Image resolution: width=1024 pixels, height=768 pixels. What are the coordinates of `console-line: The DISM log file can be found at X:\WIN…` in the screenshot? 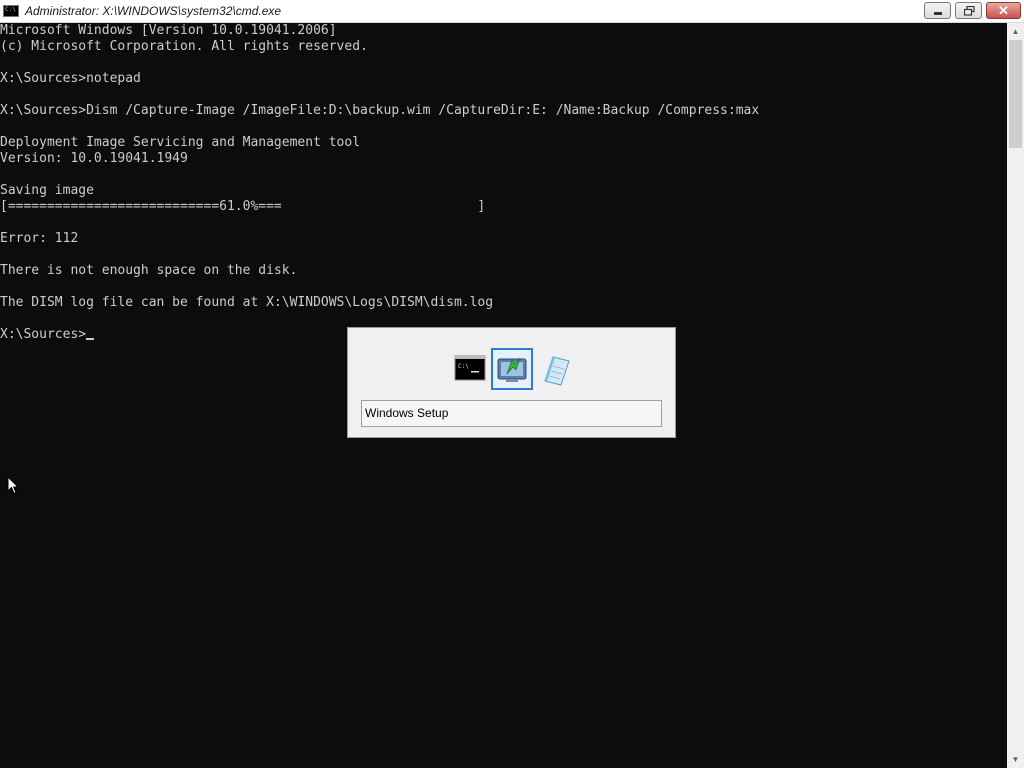 It's located at (247, 302).